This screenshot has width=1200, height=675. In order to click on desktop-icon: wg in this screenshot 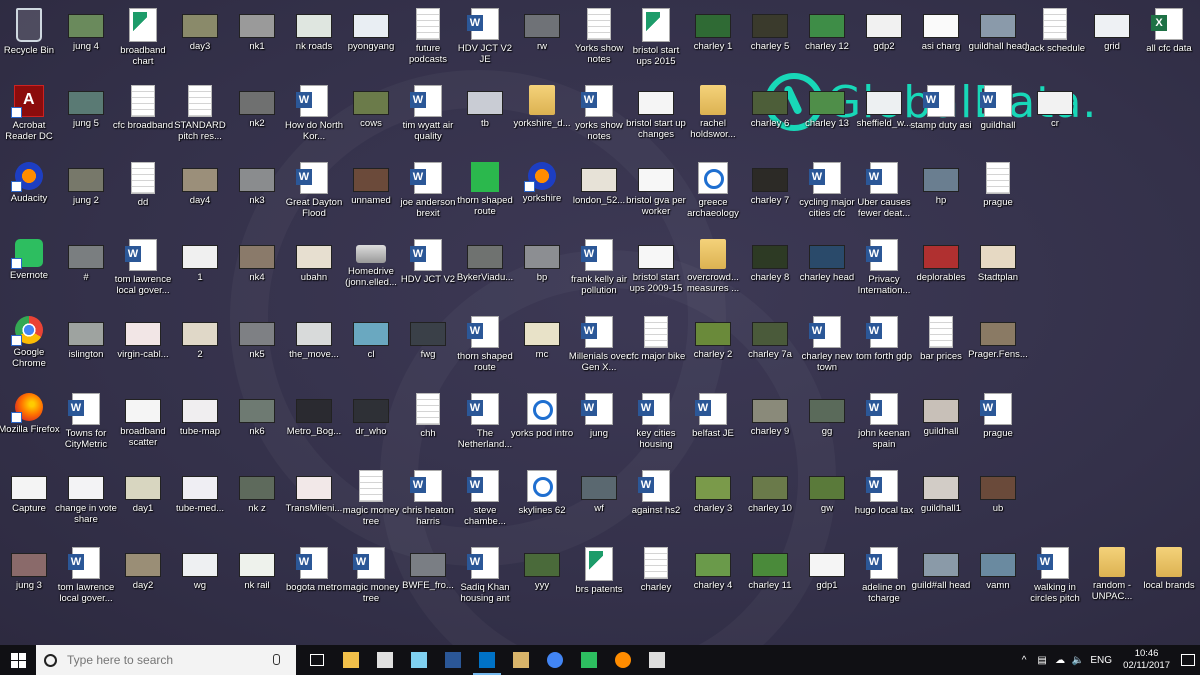, I will do `click(200, 580)`.